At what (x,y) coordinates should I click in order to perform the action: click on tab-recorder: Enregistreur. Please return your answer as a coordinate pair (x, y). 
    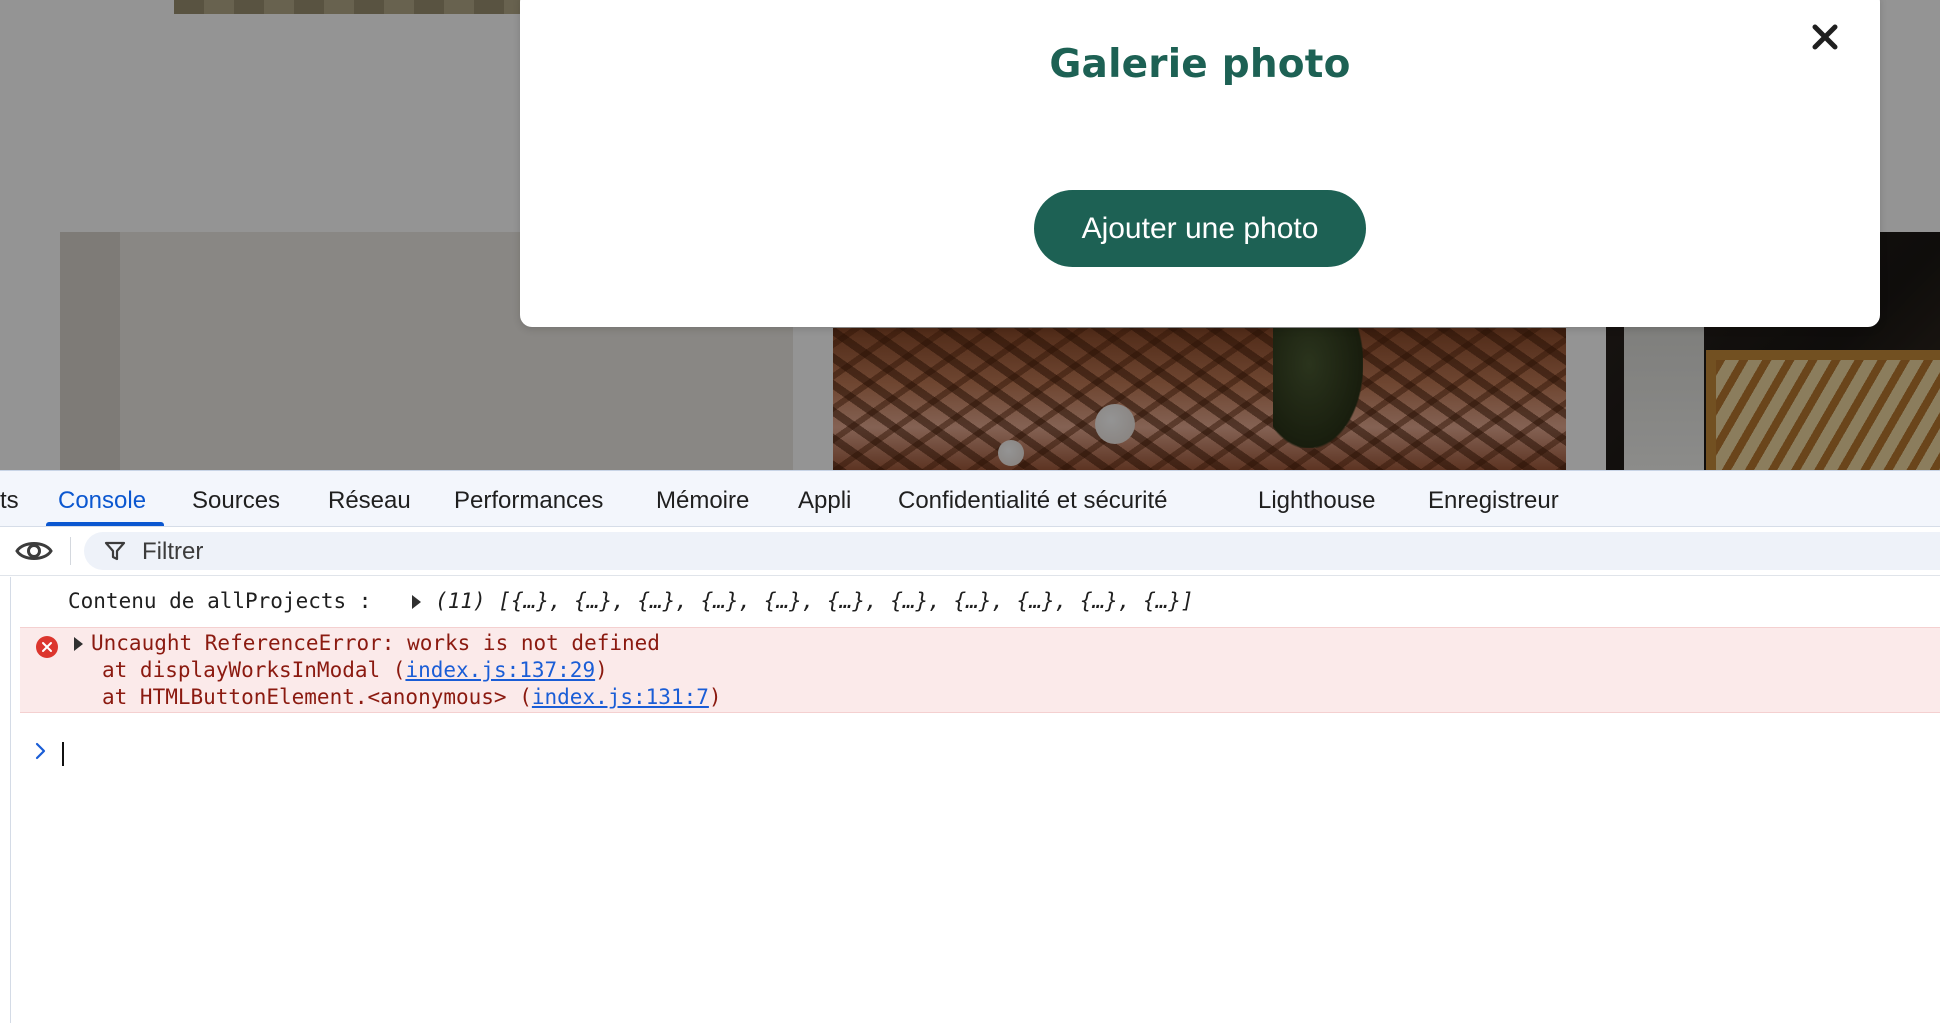
    Looking at the image, I should click on (1493, 498).